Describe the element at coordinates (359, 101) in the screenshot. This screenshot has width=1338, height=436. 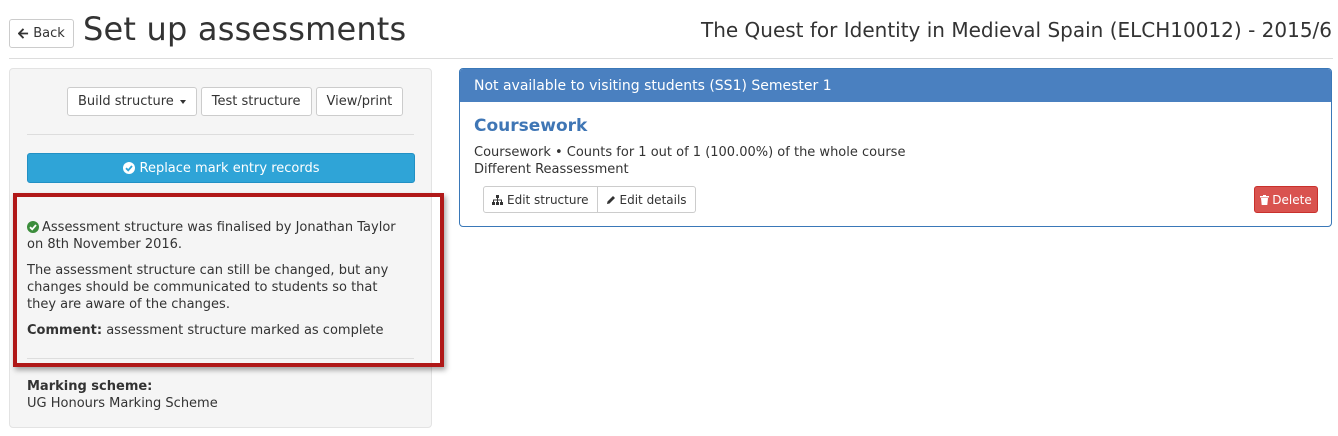
I see `view-print-button: View/print` at that location.